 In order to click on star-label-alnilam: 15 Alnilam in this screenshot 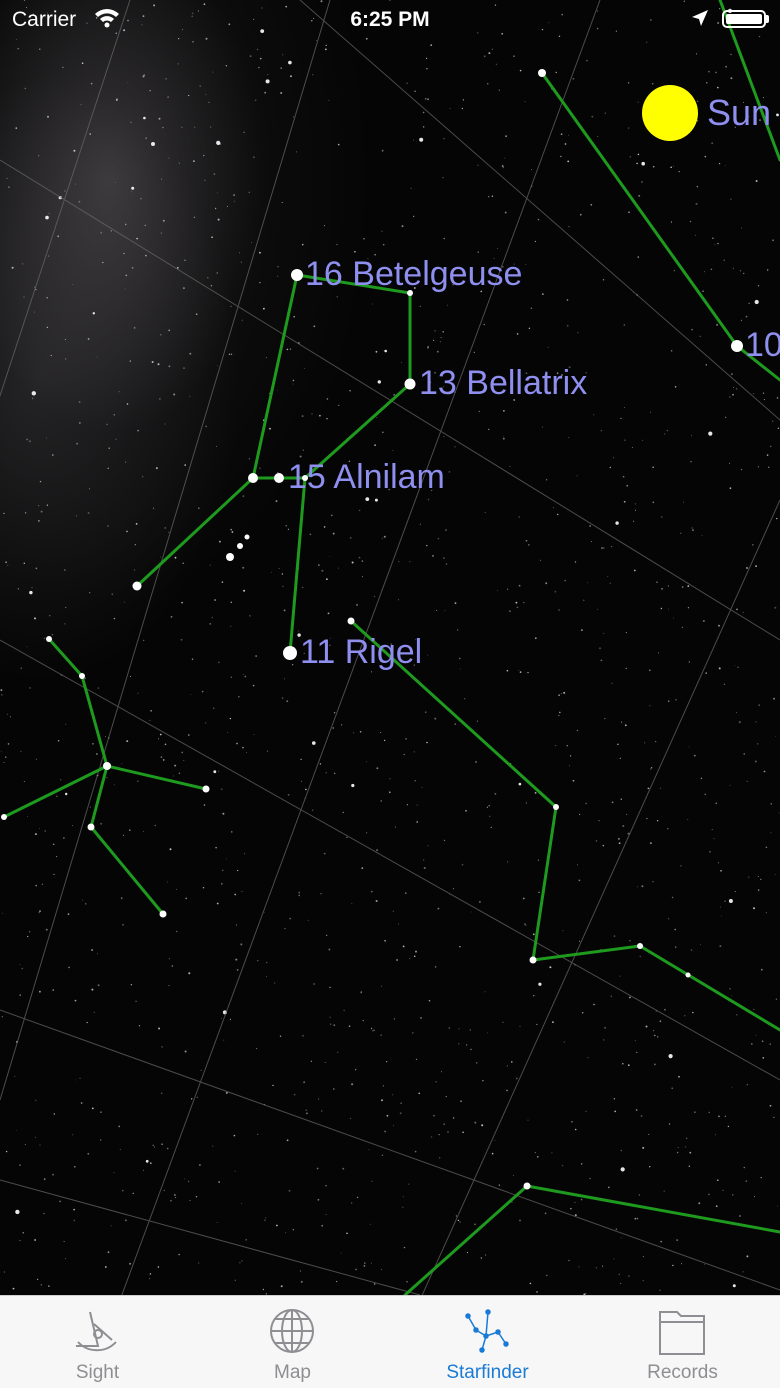, I will do `click(366, 477)`.